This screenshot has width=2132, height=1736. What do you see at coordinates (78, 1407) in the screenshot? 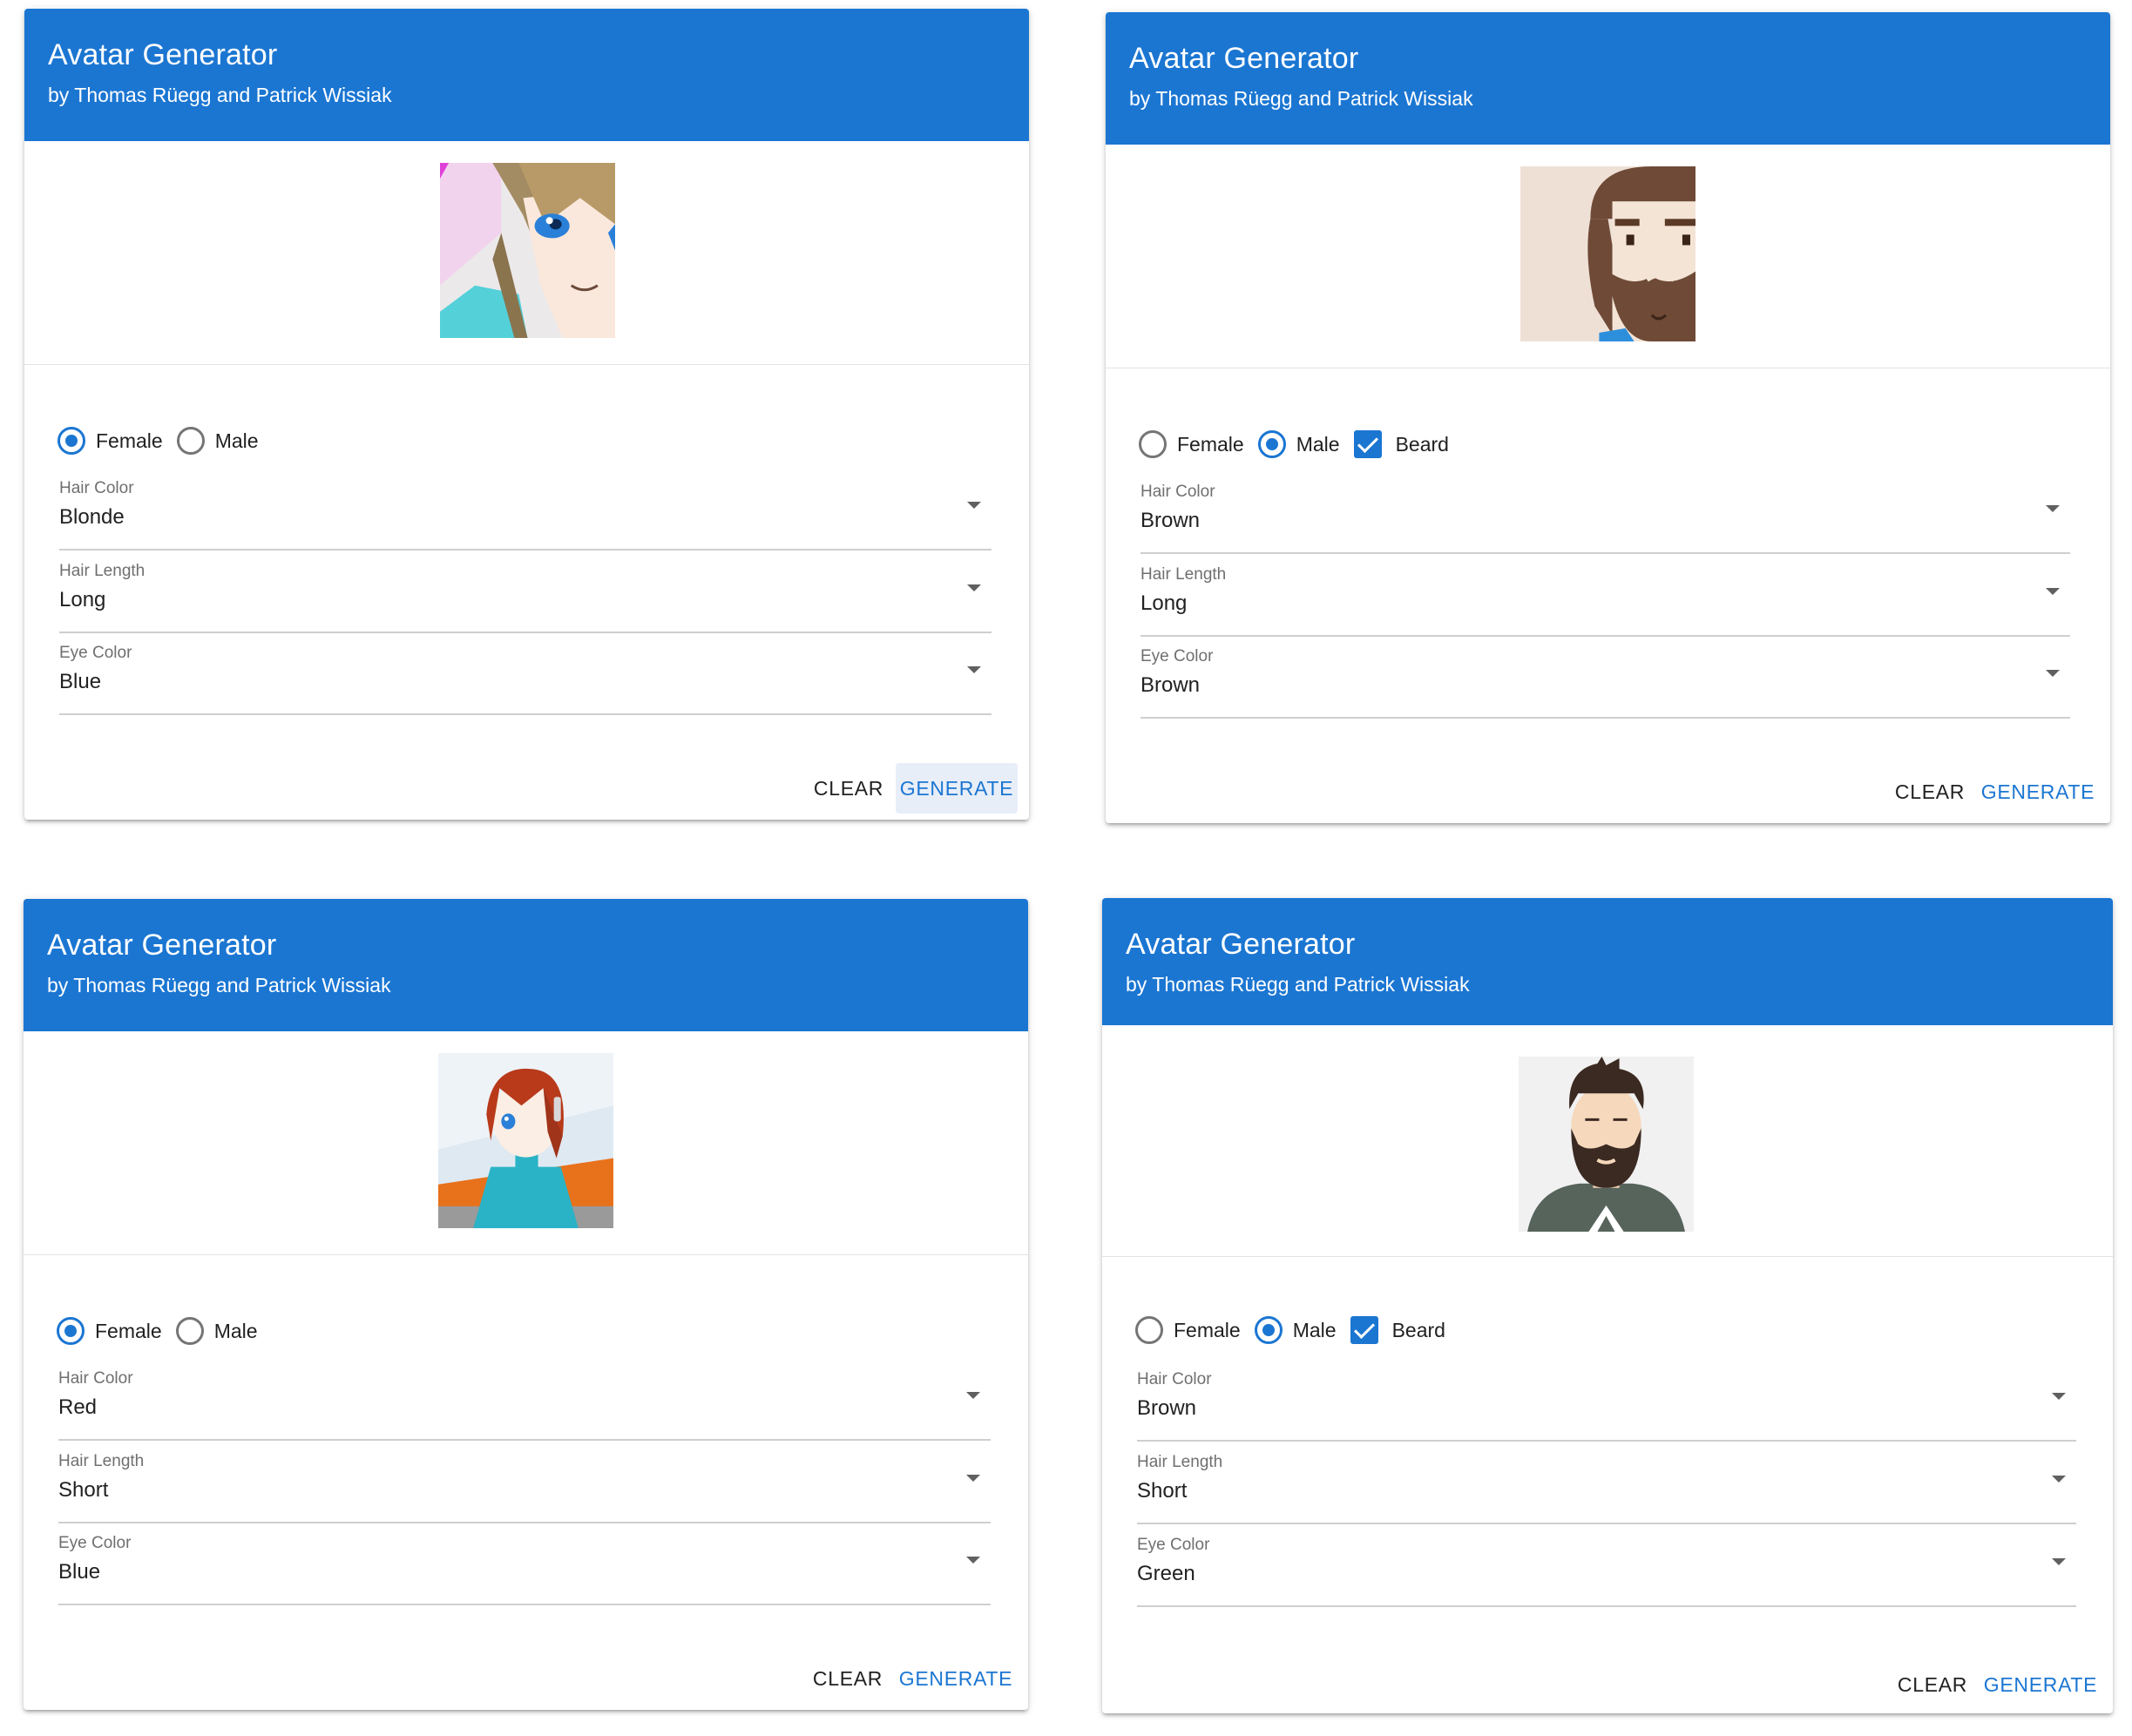
I see `hair-color-value: Red` at bounding box center [78, 1407].